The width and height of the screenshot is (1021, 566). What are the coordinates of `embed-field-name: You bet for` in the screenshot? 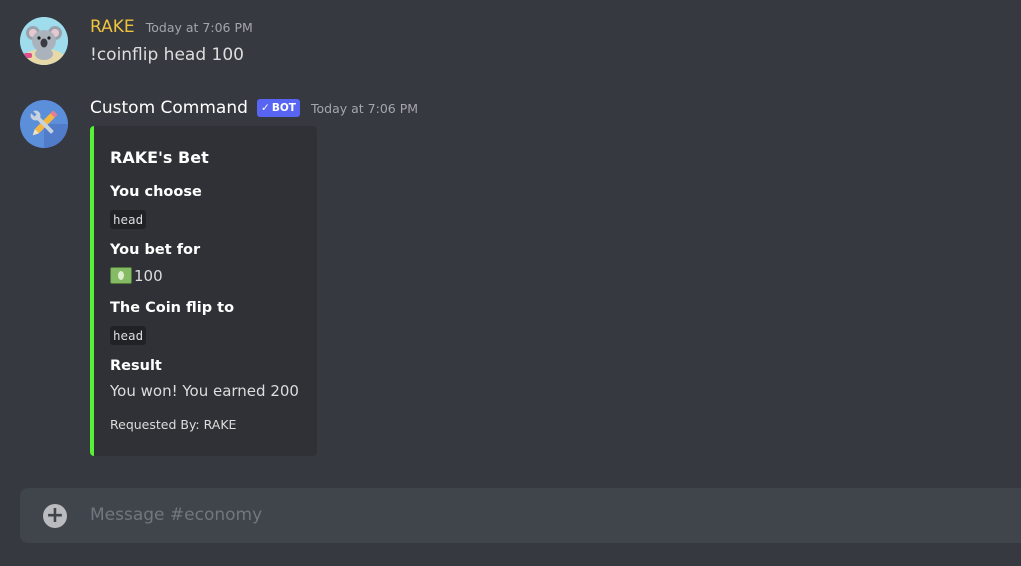 It's located at (155, 250).